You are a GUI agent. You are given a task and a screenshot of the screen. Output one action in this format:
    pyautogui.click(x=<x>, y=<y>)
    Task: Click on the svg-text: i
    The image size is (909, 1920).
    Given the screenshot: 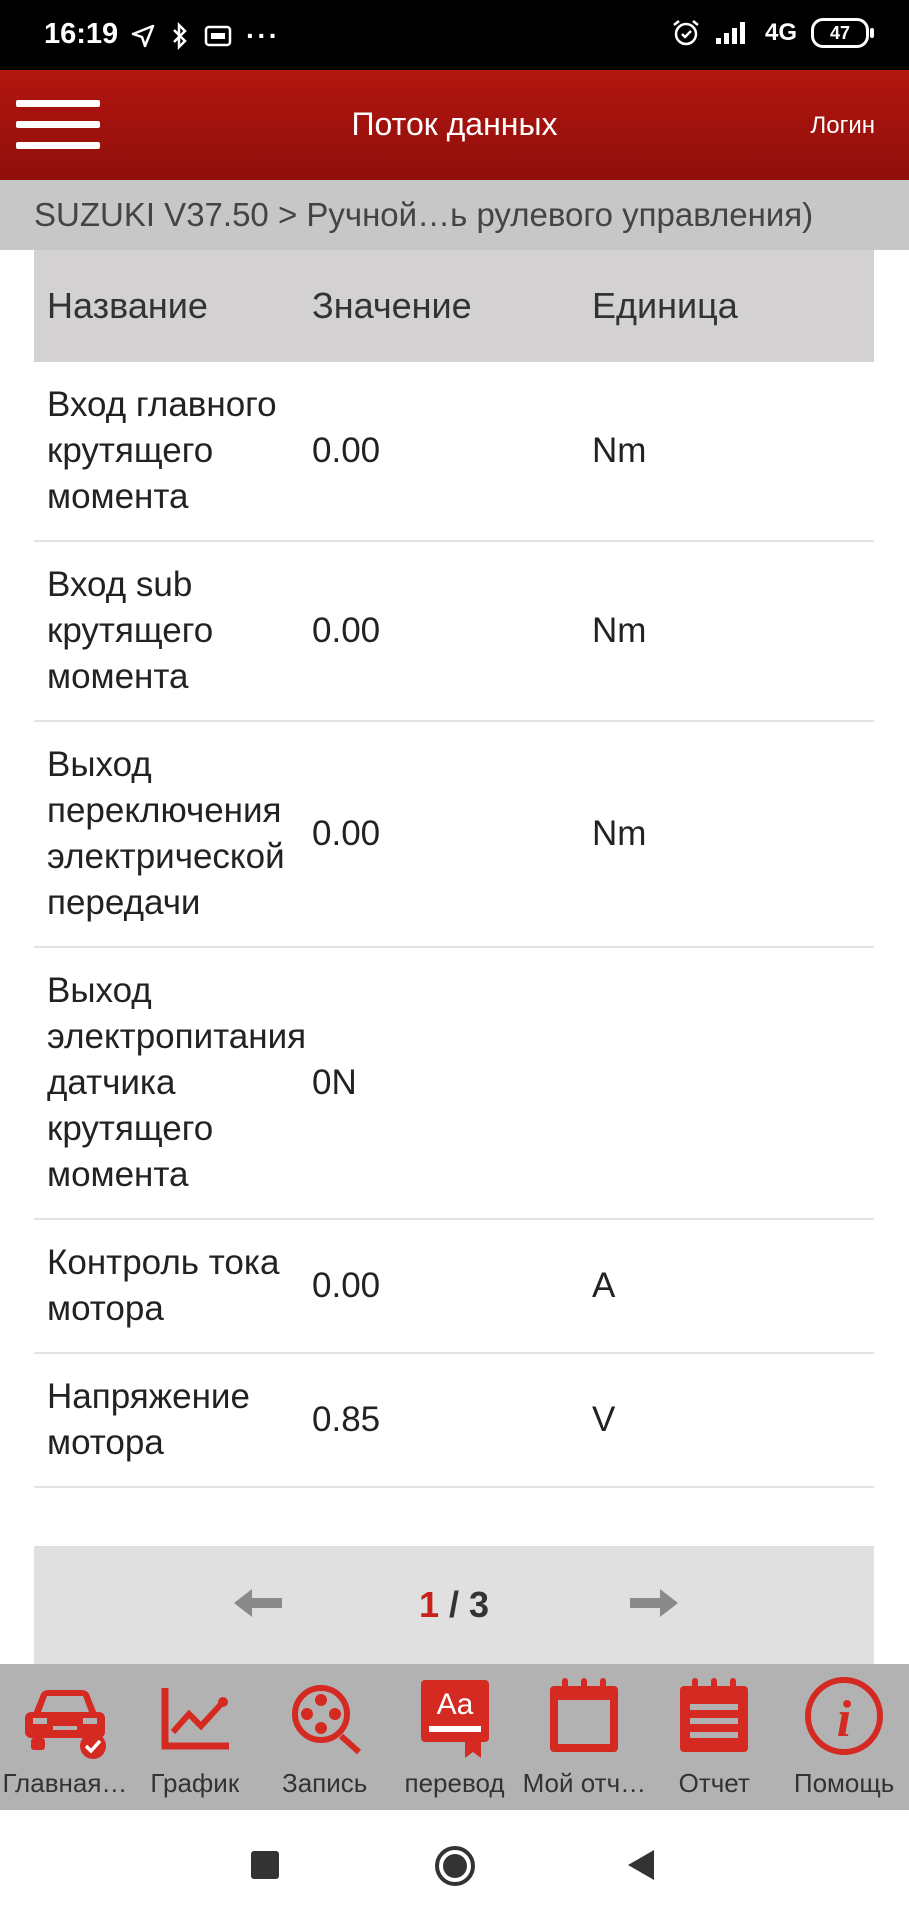 What is the action you would take?
    pyautogui.click(x=844, y=1719)
    